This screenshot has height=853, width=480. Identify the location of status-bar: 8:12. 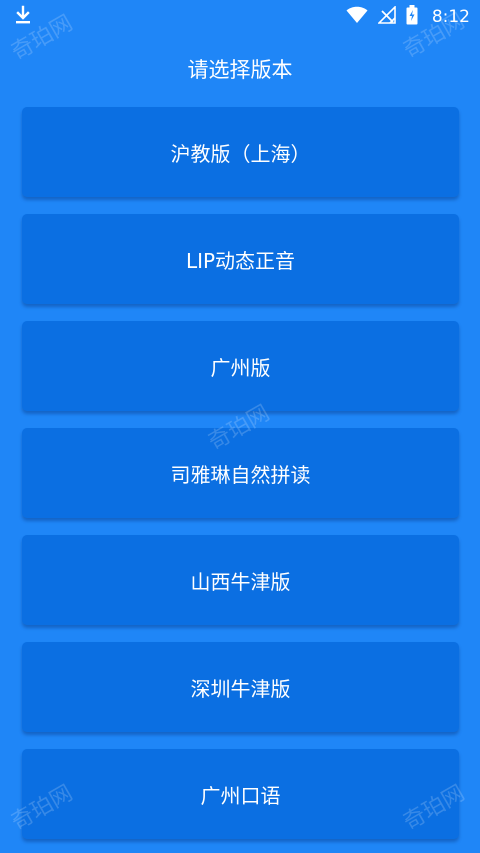
(240, 17).